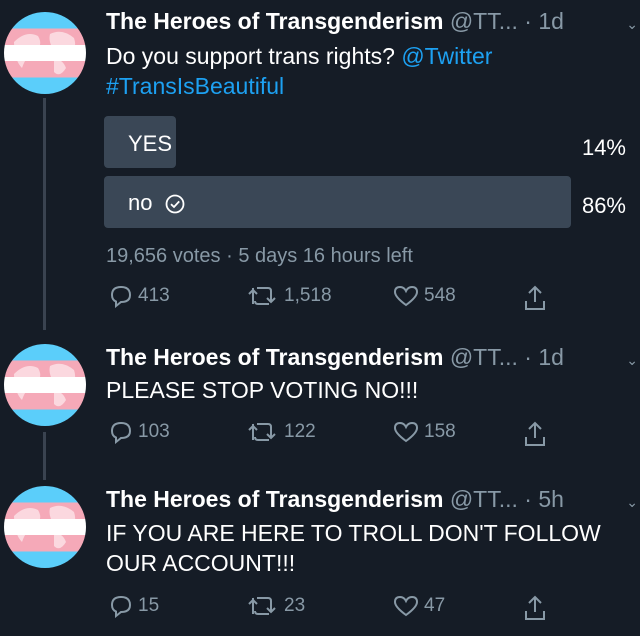 This screenshot has height=636, width=640. I want to click on reply-count: 413, so click(154, 295).